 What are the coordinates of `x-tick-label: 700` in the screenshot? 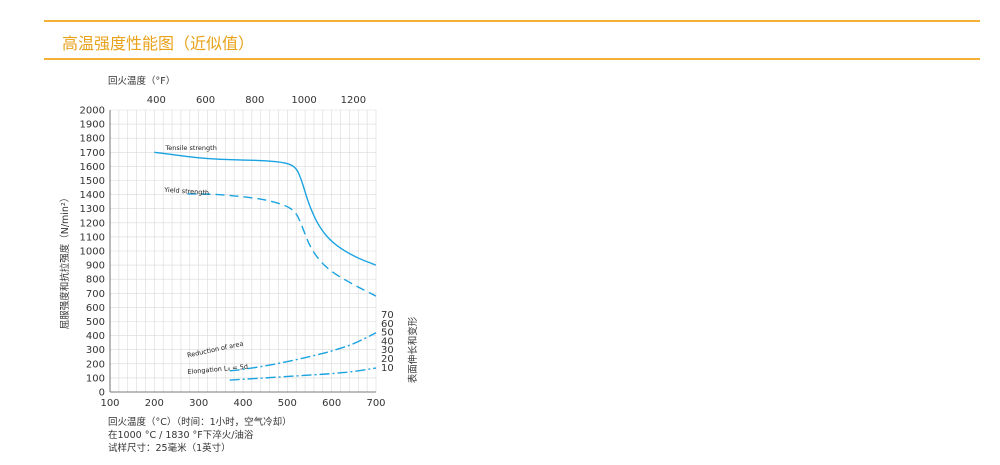 It's located at (375, 403).